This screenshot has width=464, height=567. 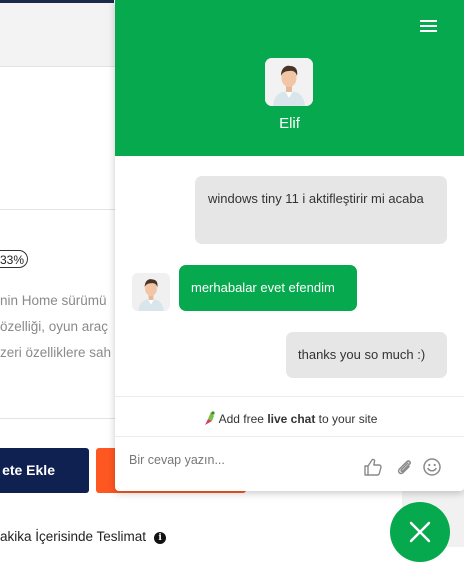 What do you see at coordinates (404, 467) in the screenshot?
I see `paperclip-icon` at bounding box center [404, 467].